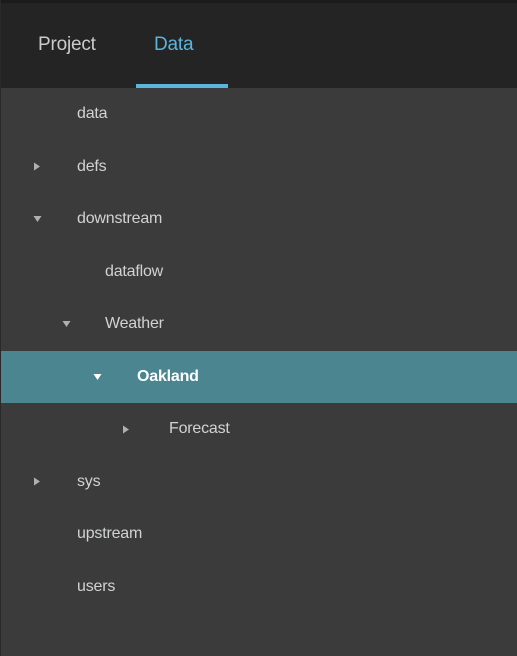 The width and height of the screenshot is (517, 656). What do you see at coordinates (67, 45) in the screenshot?
I see `tab-project: Project` at bounding box center [67, 45].